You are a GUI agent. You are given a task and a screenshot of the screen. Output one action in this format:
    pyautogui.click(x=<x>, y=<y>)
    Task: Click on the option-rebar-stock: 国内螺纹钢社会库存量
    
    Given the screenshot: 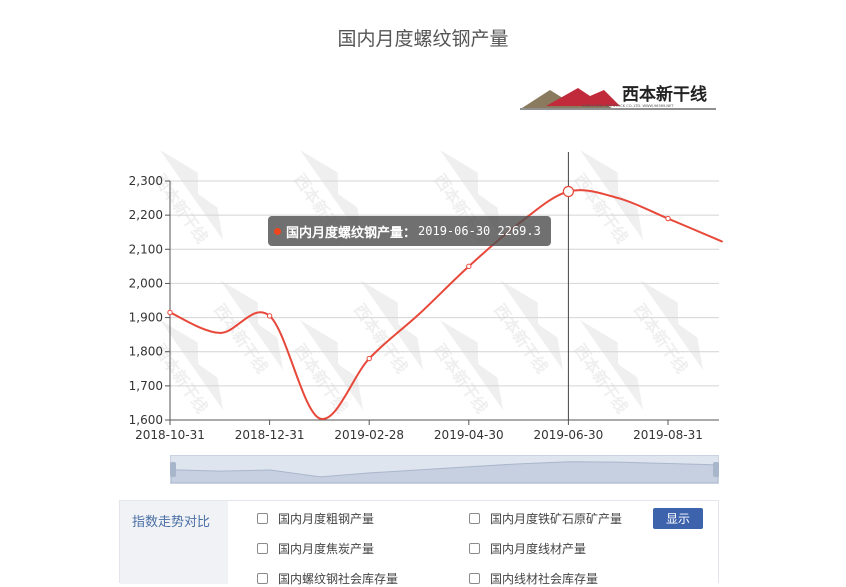 What is the action you would take?
    pyautogui.click(x=327, y=578)
    